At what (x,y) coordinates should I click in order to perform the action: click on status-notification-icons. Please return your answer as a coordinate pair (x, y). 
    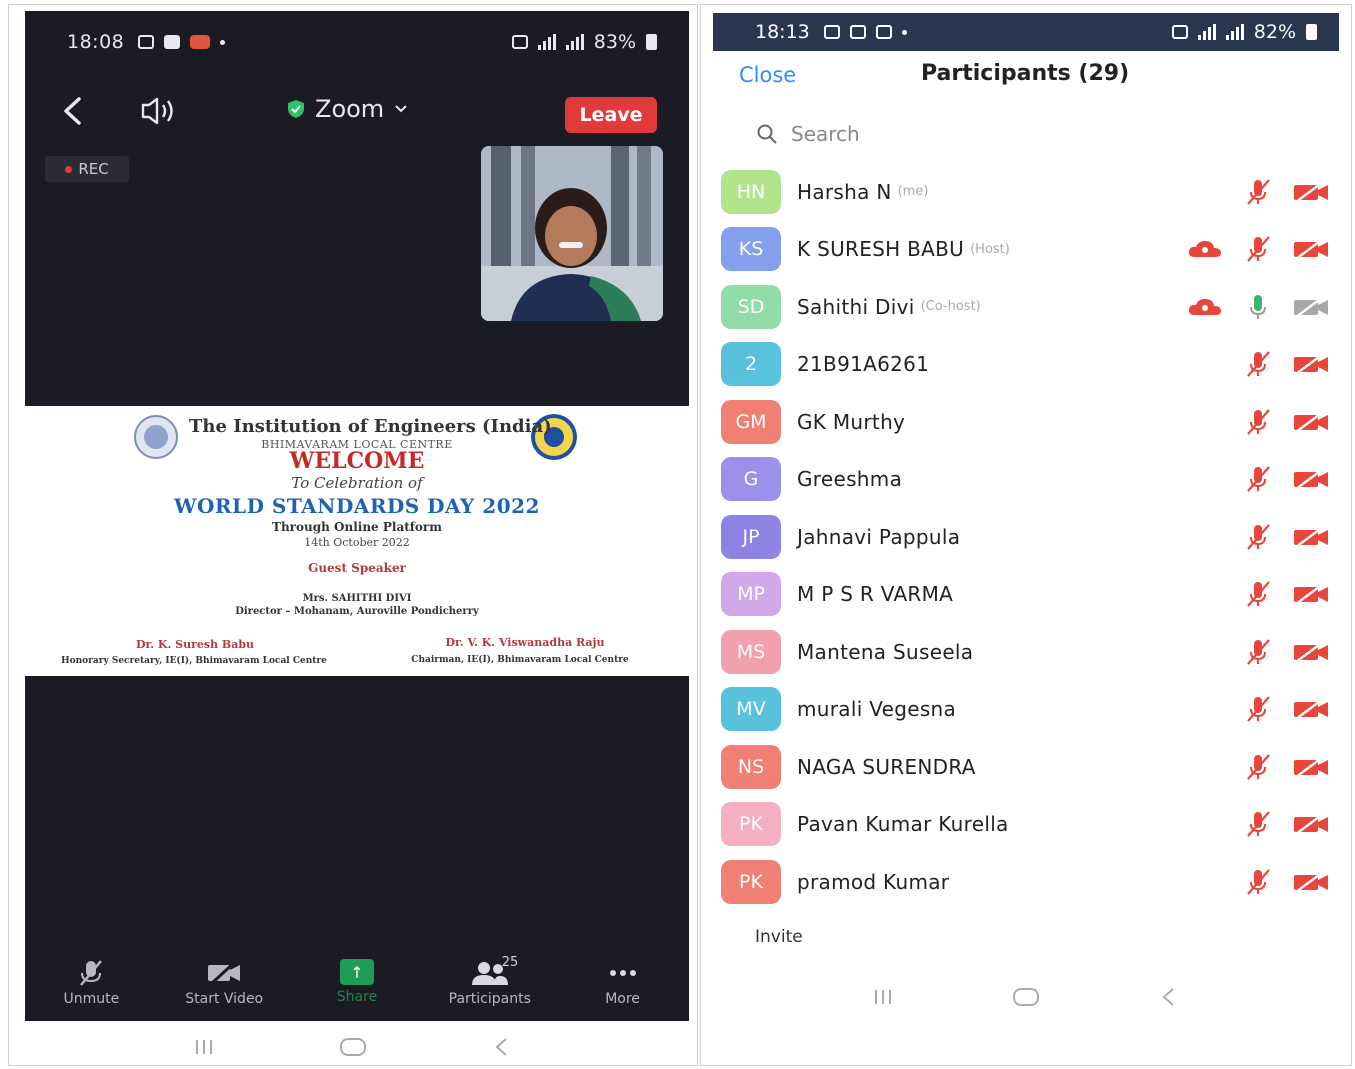
    Looking at the image, I should click on (865, 32).